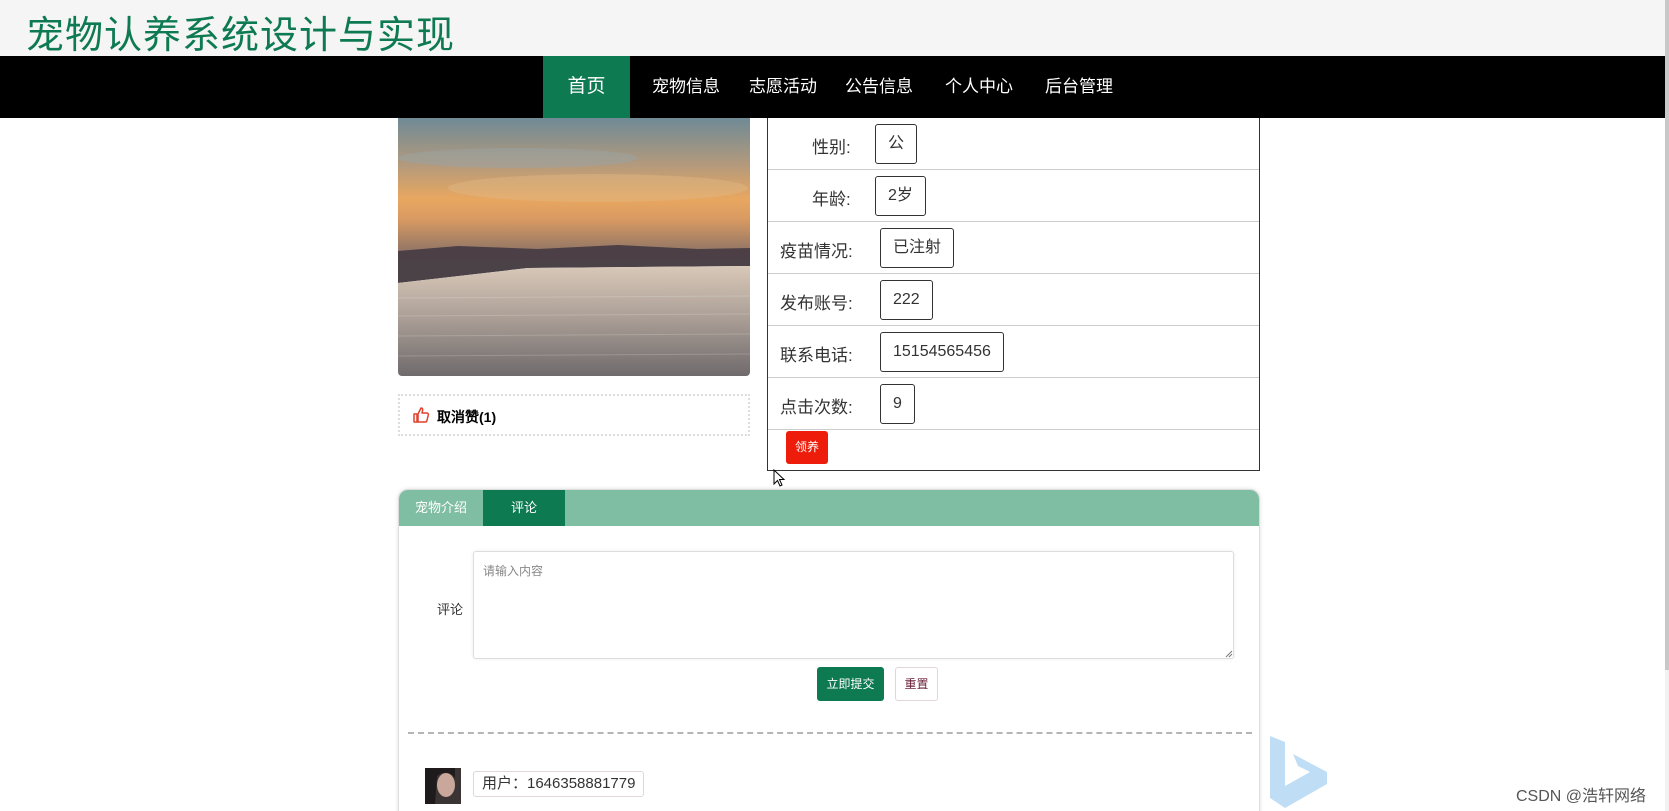  Describe the element at coordinates (831, 199) in the screenshot. I see `info-label: 年龄:` at that location.